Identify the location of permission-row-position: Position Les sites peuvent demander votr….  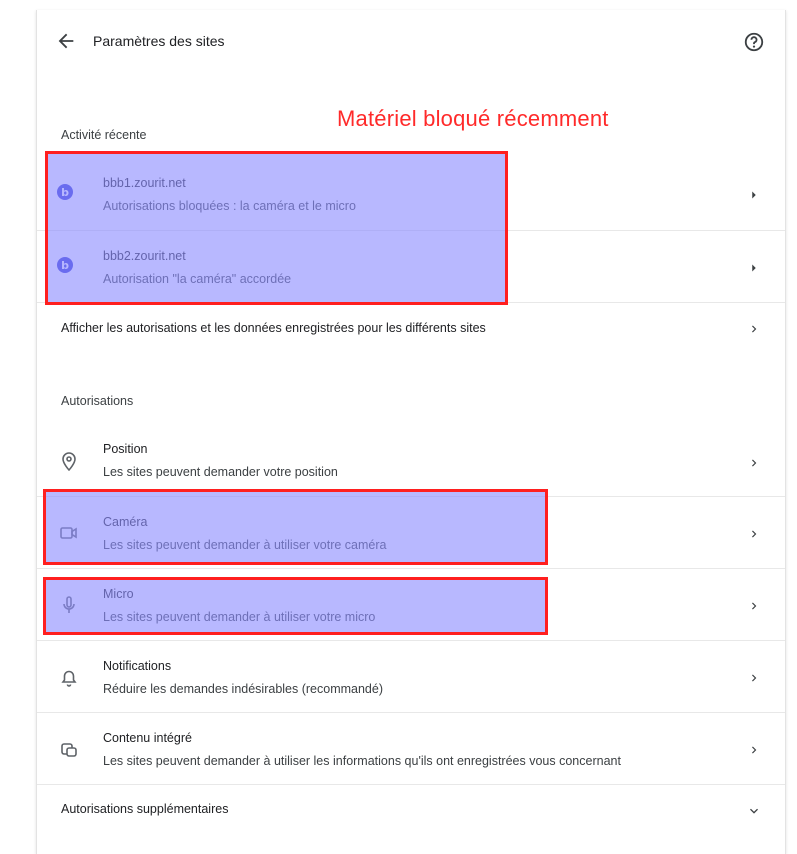
(411, 462).